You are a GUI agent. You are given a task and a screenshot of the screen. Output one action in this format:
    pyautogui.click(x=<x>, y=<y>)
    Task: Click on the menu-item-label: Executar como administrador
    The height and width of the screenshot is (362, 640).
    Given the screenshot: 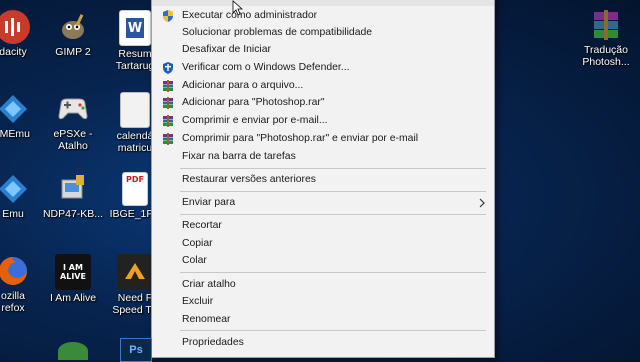 What is the action you would take?
    pyautogui.click(x=250, y=15)
    